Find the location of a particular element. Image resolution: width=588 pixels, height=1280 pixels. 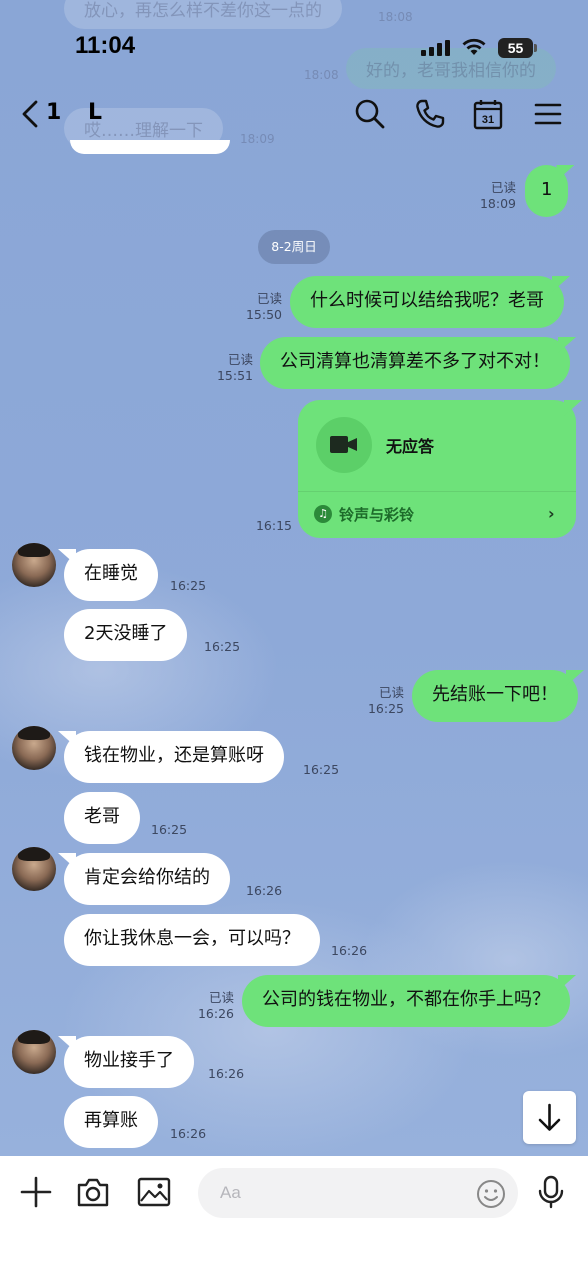

outgoing-message: 什么时候可以结给我呢？老哥 is located at coordinates (427, 302).